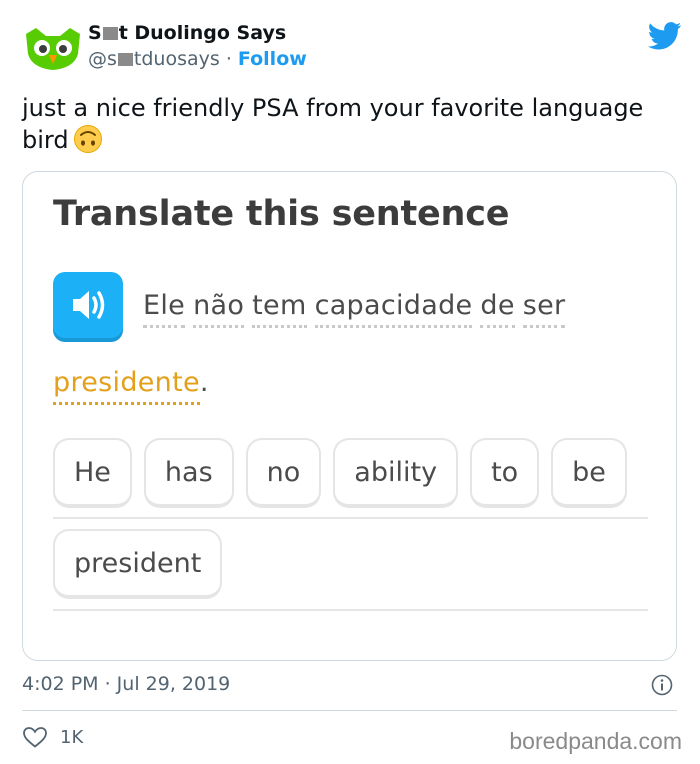 The width and height of the screenshot is (700, 764). I want to click on audio-button, so click(88, 305).